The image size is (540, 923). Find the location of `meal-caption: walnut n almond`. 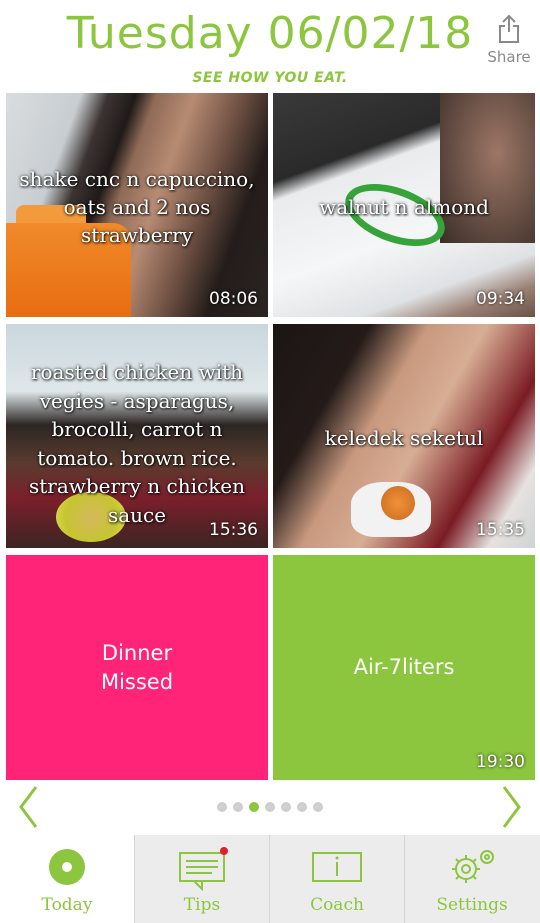

meal-caption: walnut n almond is located at coordinates (404, 207).